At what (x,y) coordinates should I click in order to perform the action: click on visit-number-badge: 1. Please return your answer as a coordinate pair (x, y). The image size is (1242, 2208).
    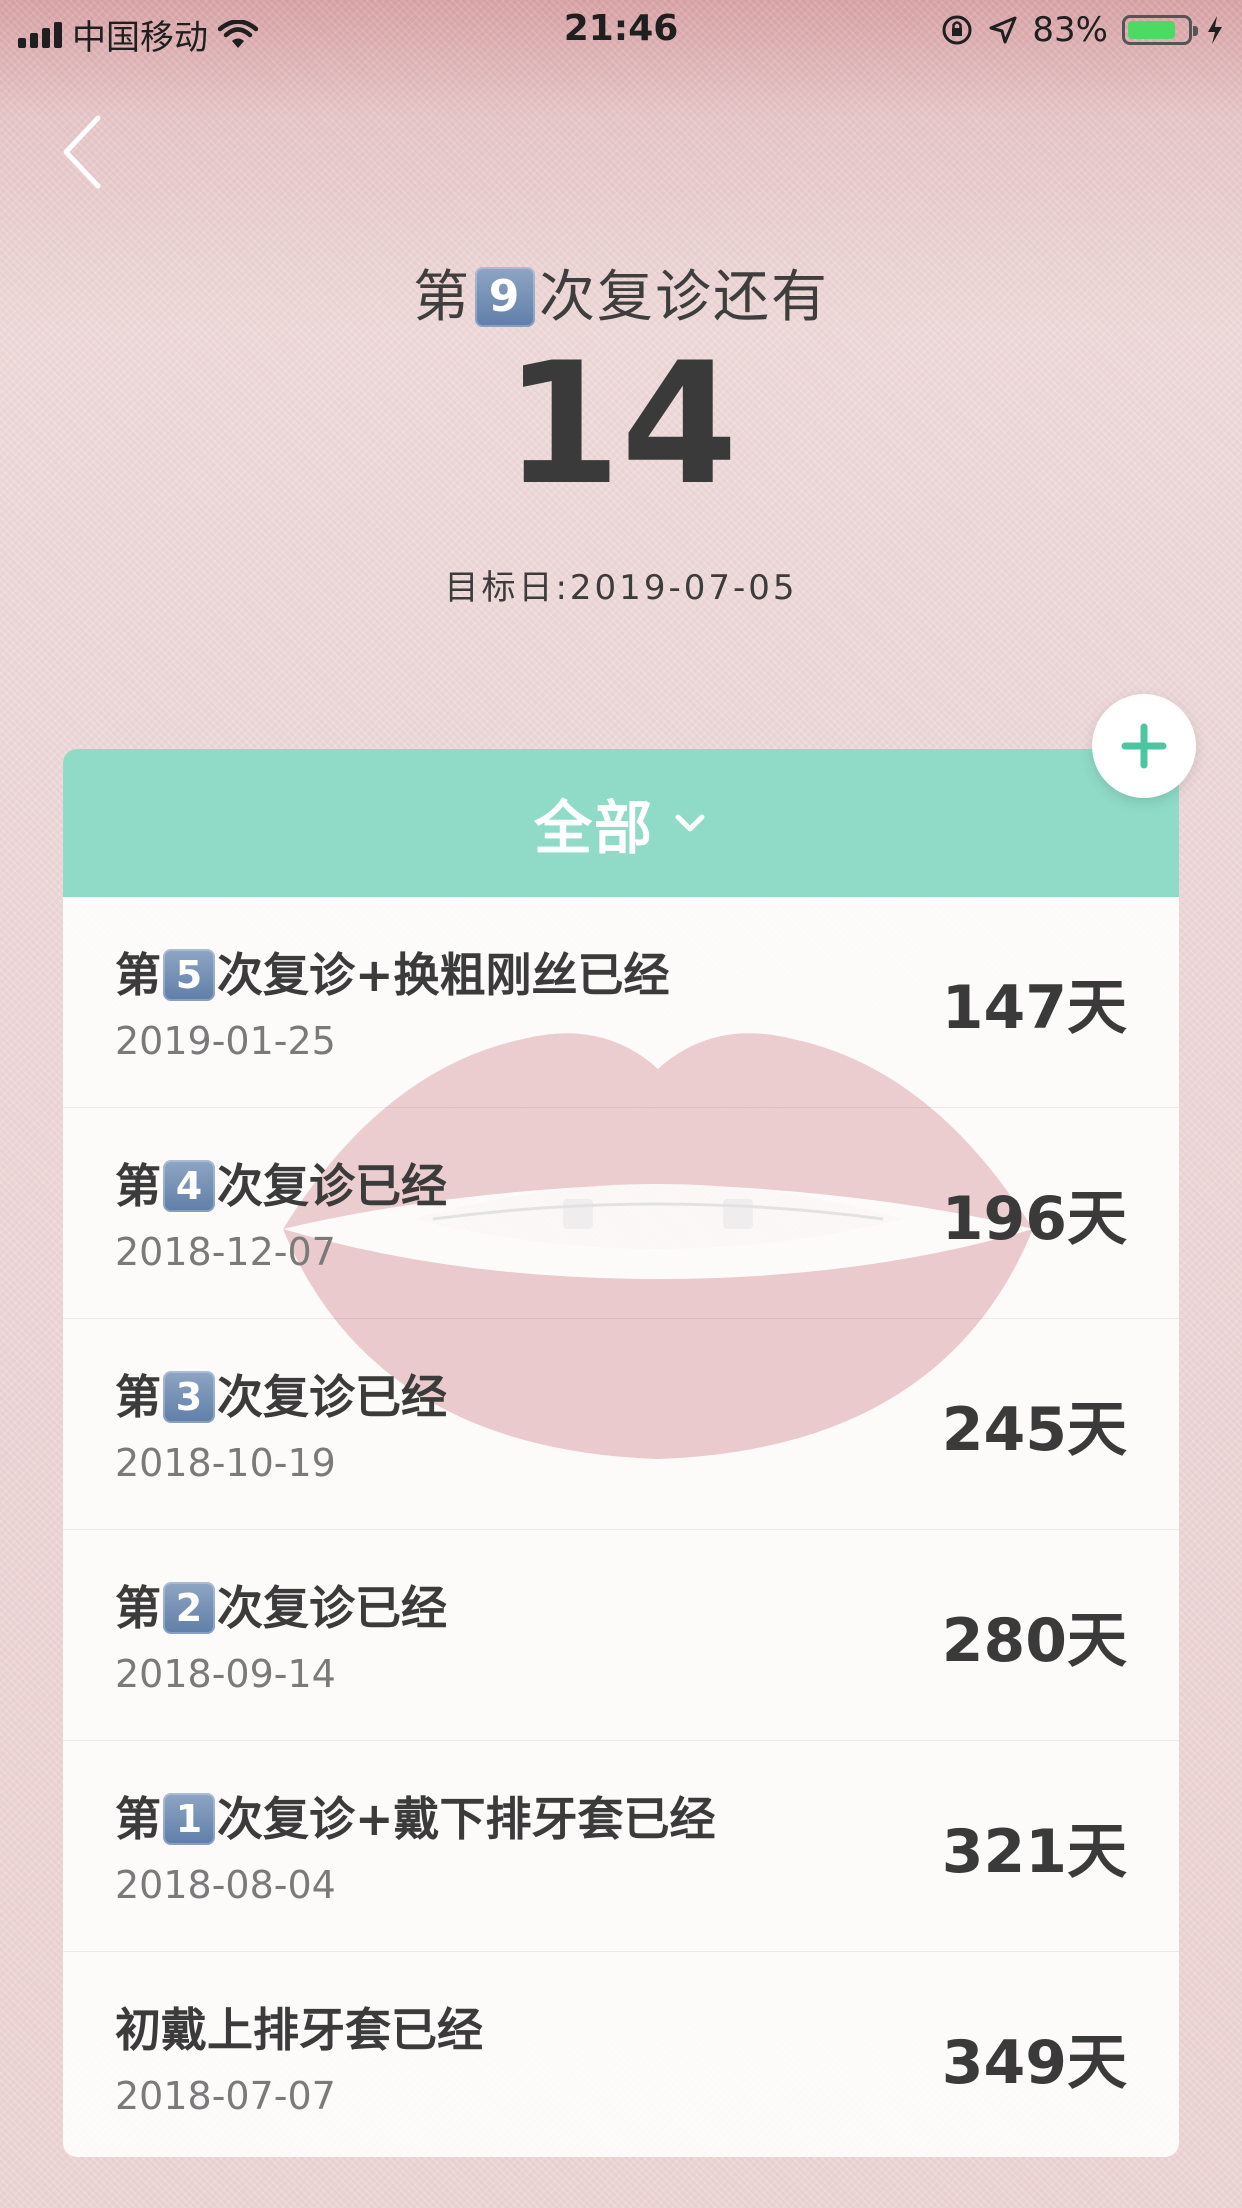
    Looking at the image, I should click on (189, 1818).